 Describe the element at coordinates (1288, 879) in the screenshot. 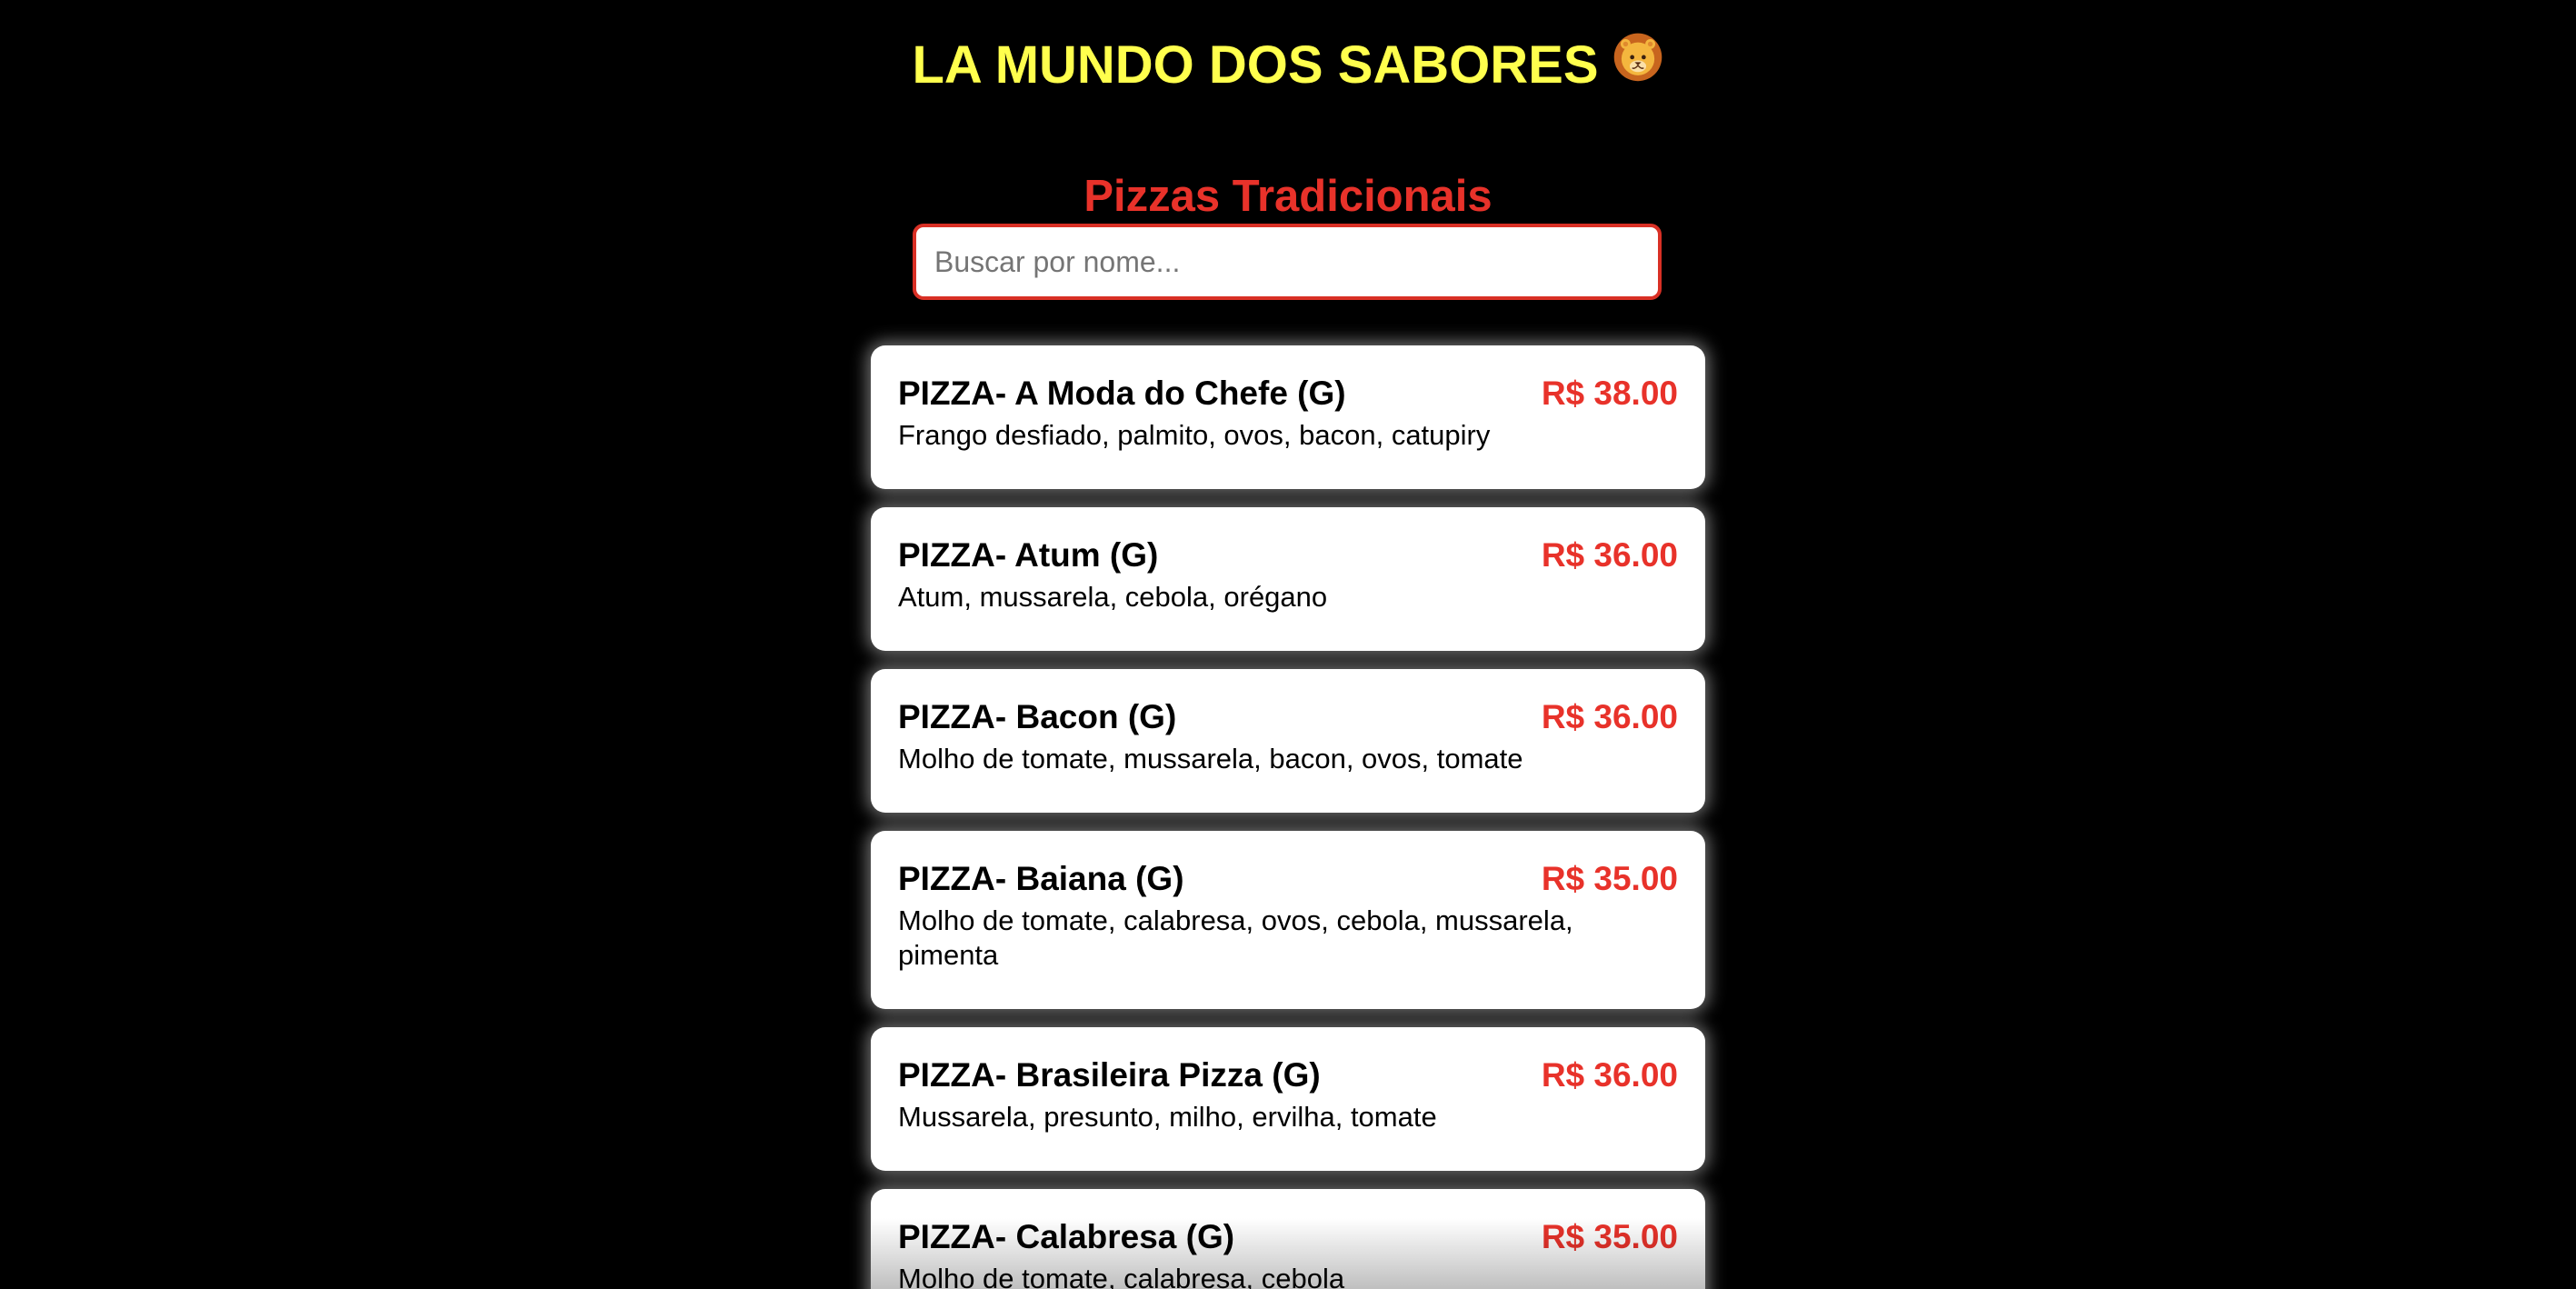

I see `menu-item-header: PIZZA- Baiana (G) R$ 35.00` at that location.